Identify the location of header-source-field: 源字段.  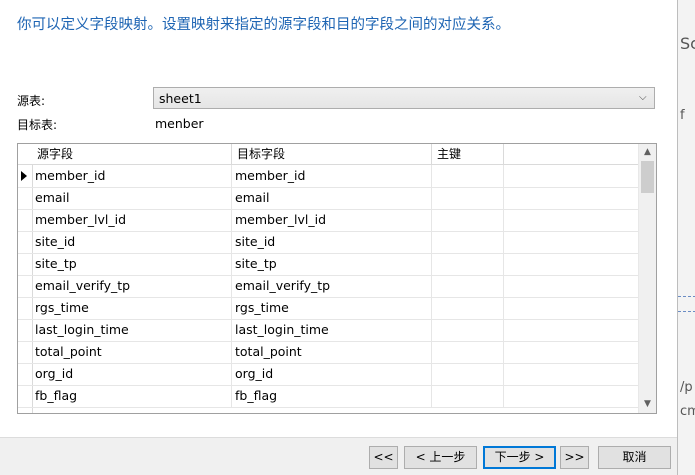
(132, 154).